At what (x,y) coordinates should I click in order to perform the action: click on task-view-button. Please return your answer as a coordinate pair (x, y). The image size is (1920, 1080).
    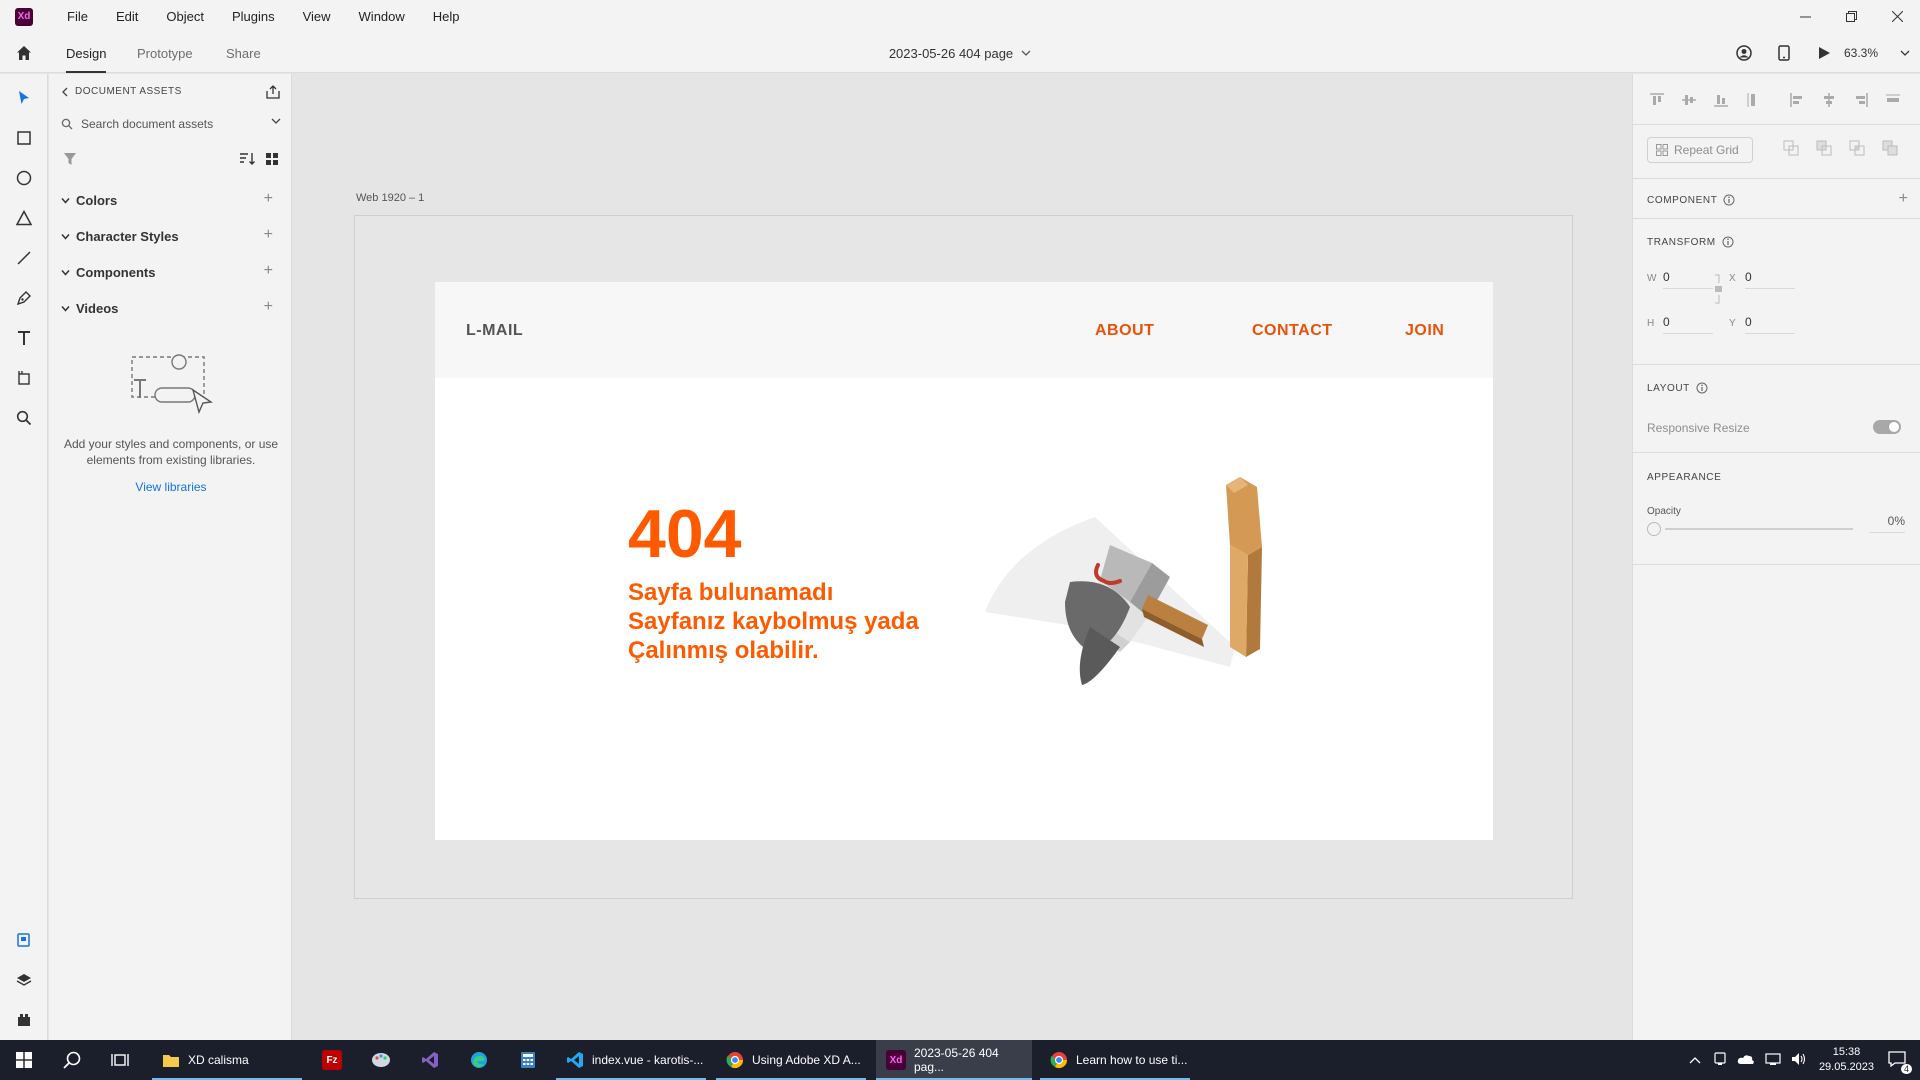
    Looking at the image, I should click on (120, 1060).